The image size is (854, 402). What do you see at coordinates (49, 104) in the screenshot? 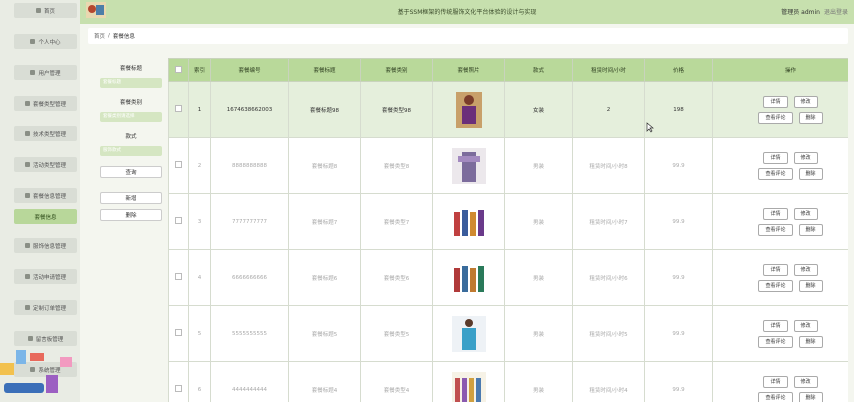
I see `sidebar-item-label: 套餐类型管理` at bounding box center [49, 104].